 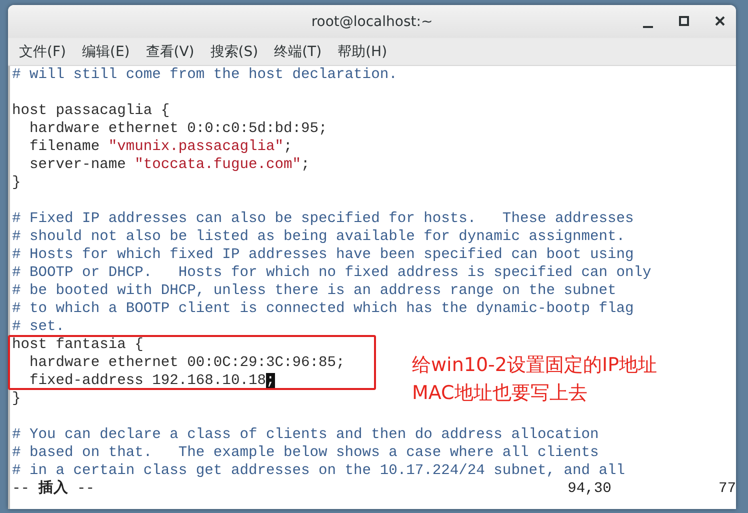 What do you see at coordinates (332, 273) in the screenshot?
I see `code-comment: # BOOTP or DHCP. Hosts for which no fixed address is specified can only` at bounding box center [332, 273].